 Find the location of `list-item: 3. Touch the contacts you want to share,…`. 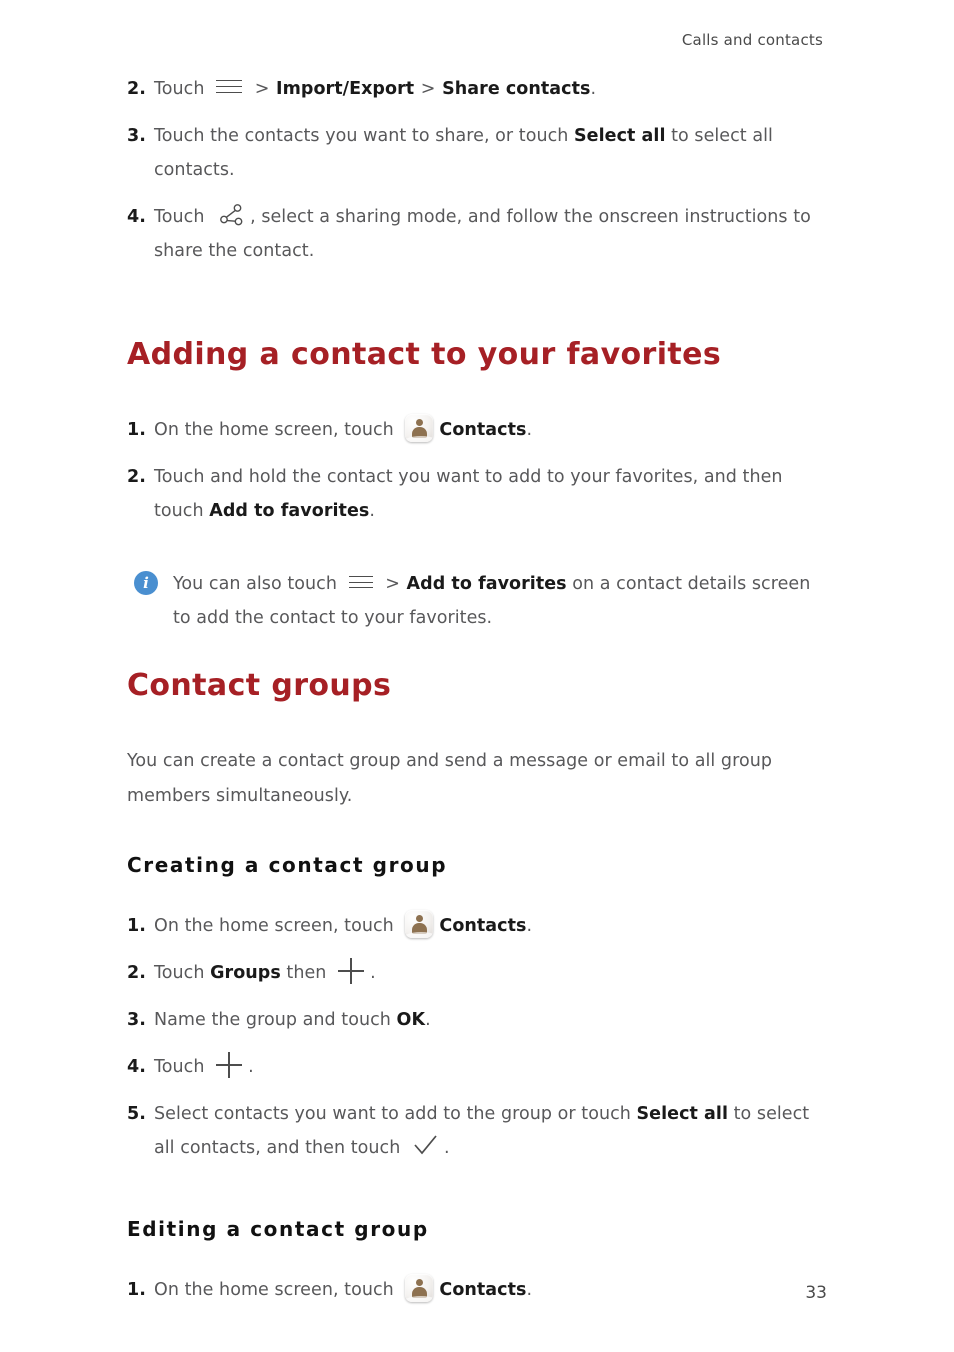

list-item: 3. Touch the contacts you want to share,… is located at coordinates (477, 153).